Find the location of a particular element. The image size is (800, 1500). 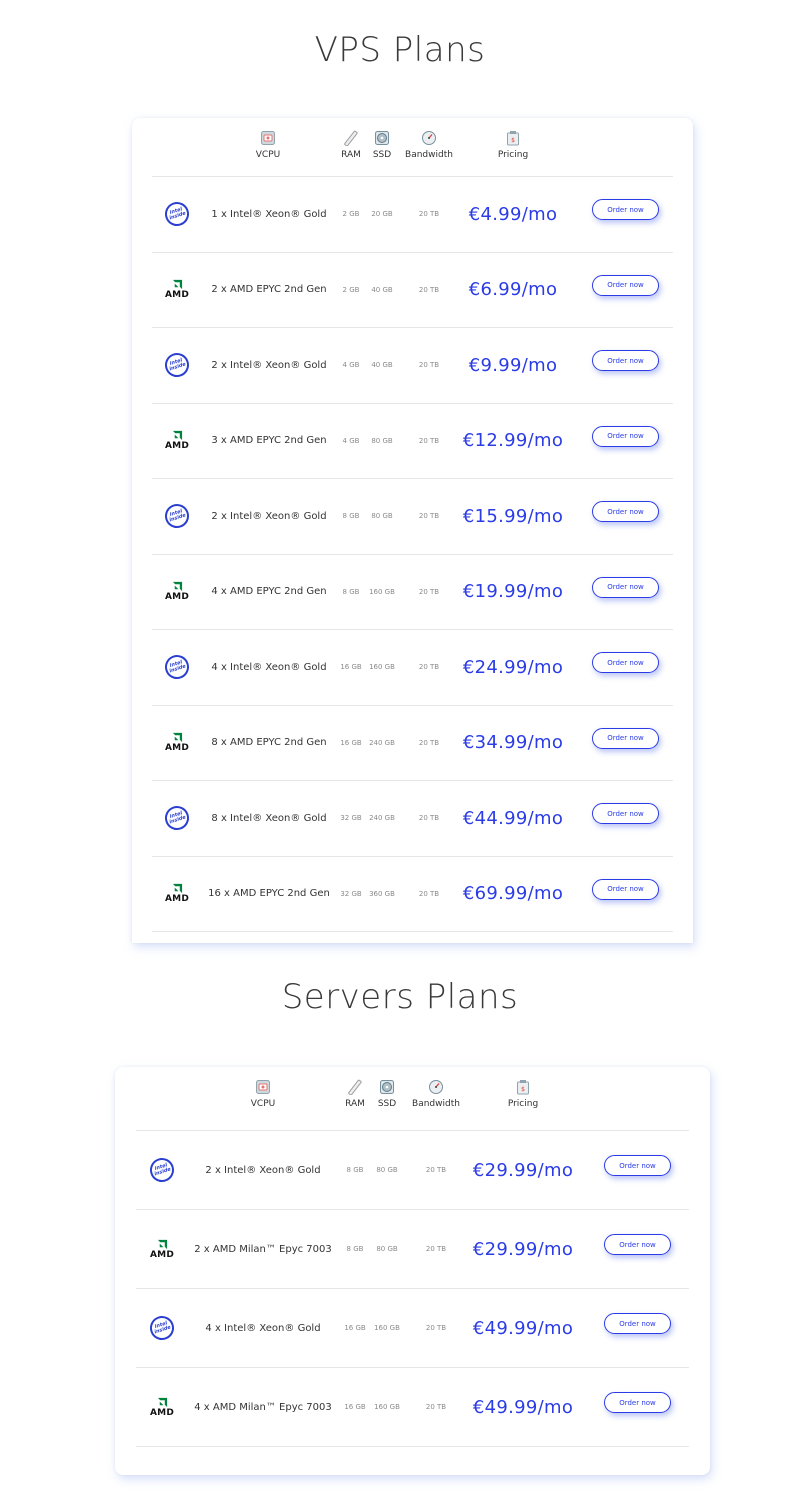

ram-value: 16 GB is located at coordinates (355, 1407).